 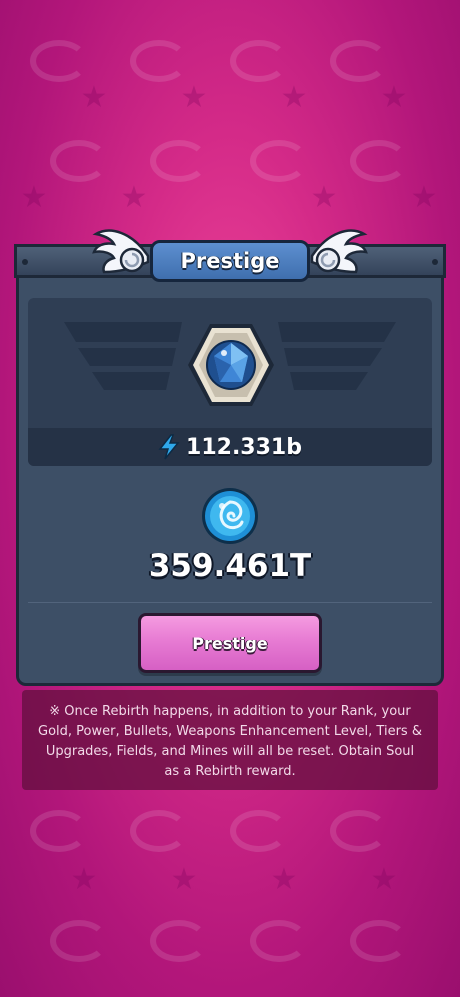 What do you see at coordinates (230, 566) in the screenshot?
I see `soul-reward-value: 359.461T` at bounding box center [230, 566].